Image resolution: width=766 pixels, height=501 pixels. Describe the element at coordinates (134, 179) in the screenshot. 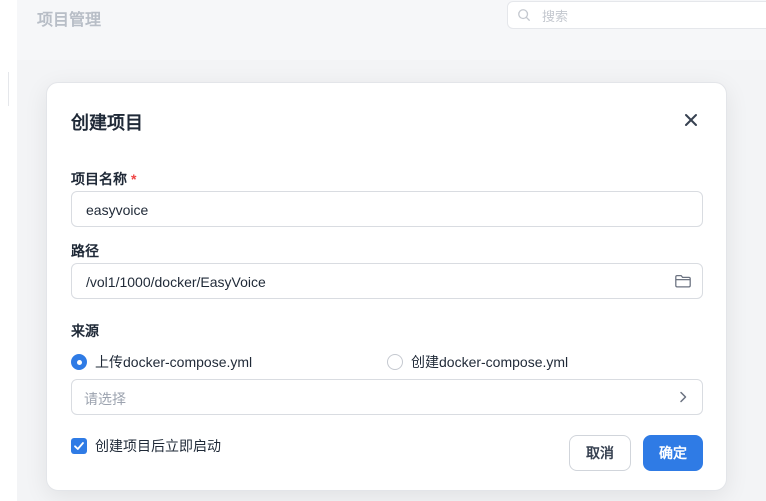

I see `required-mark: *` at that location.